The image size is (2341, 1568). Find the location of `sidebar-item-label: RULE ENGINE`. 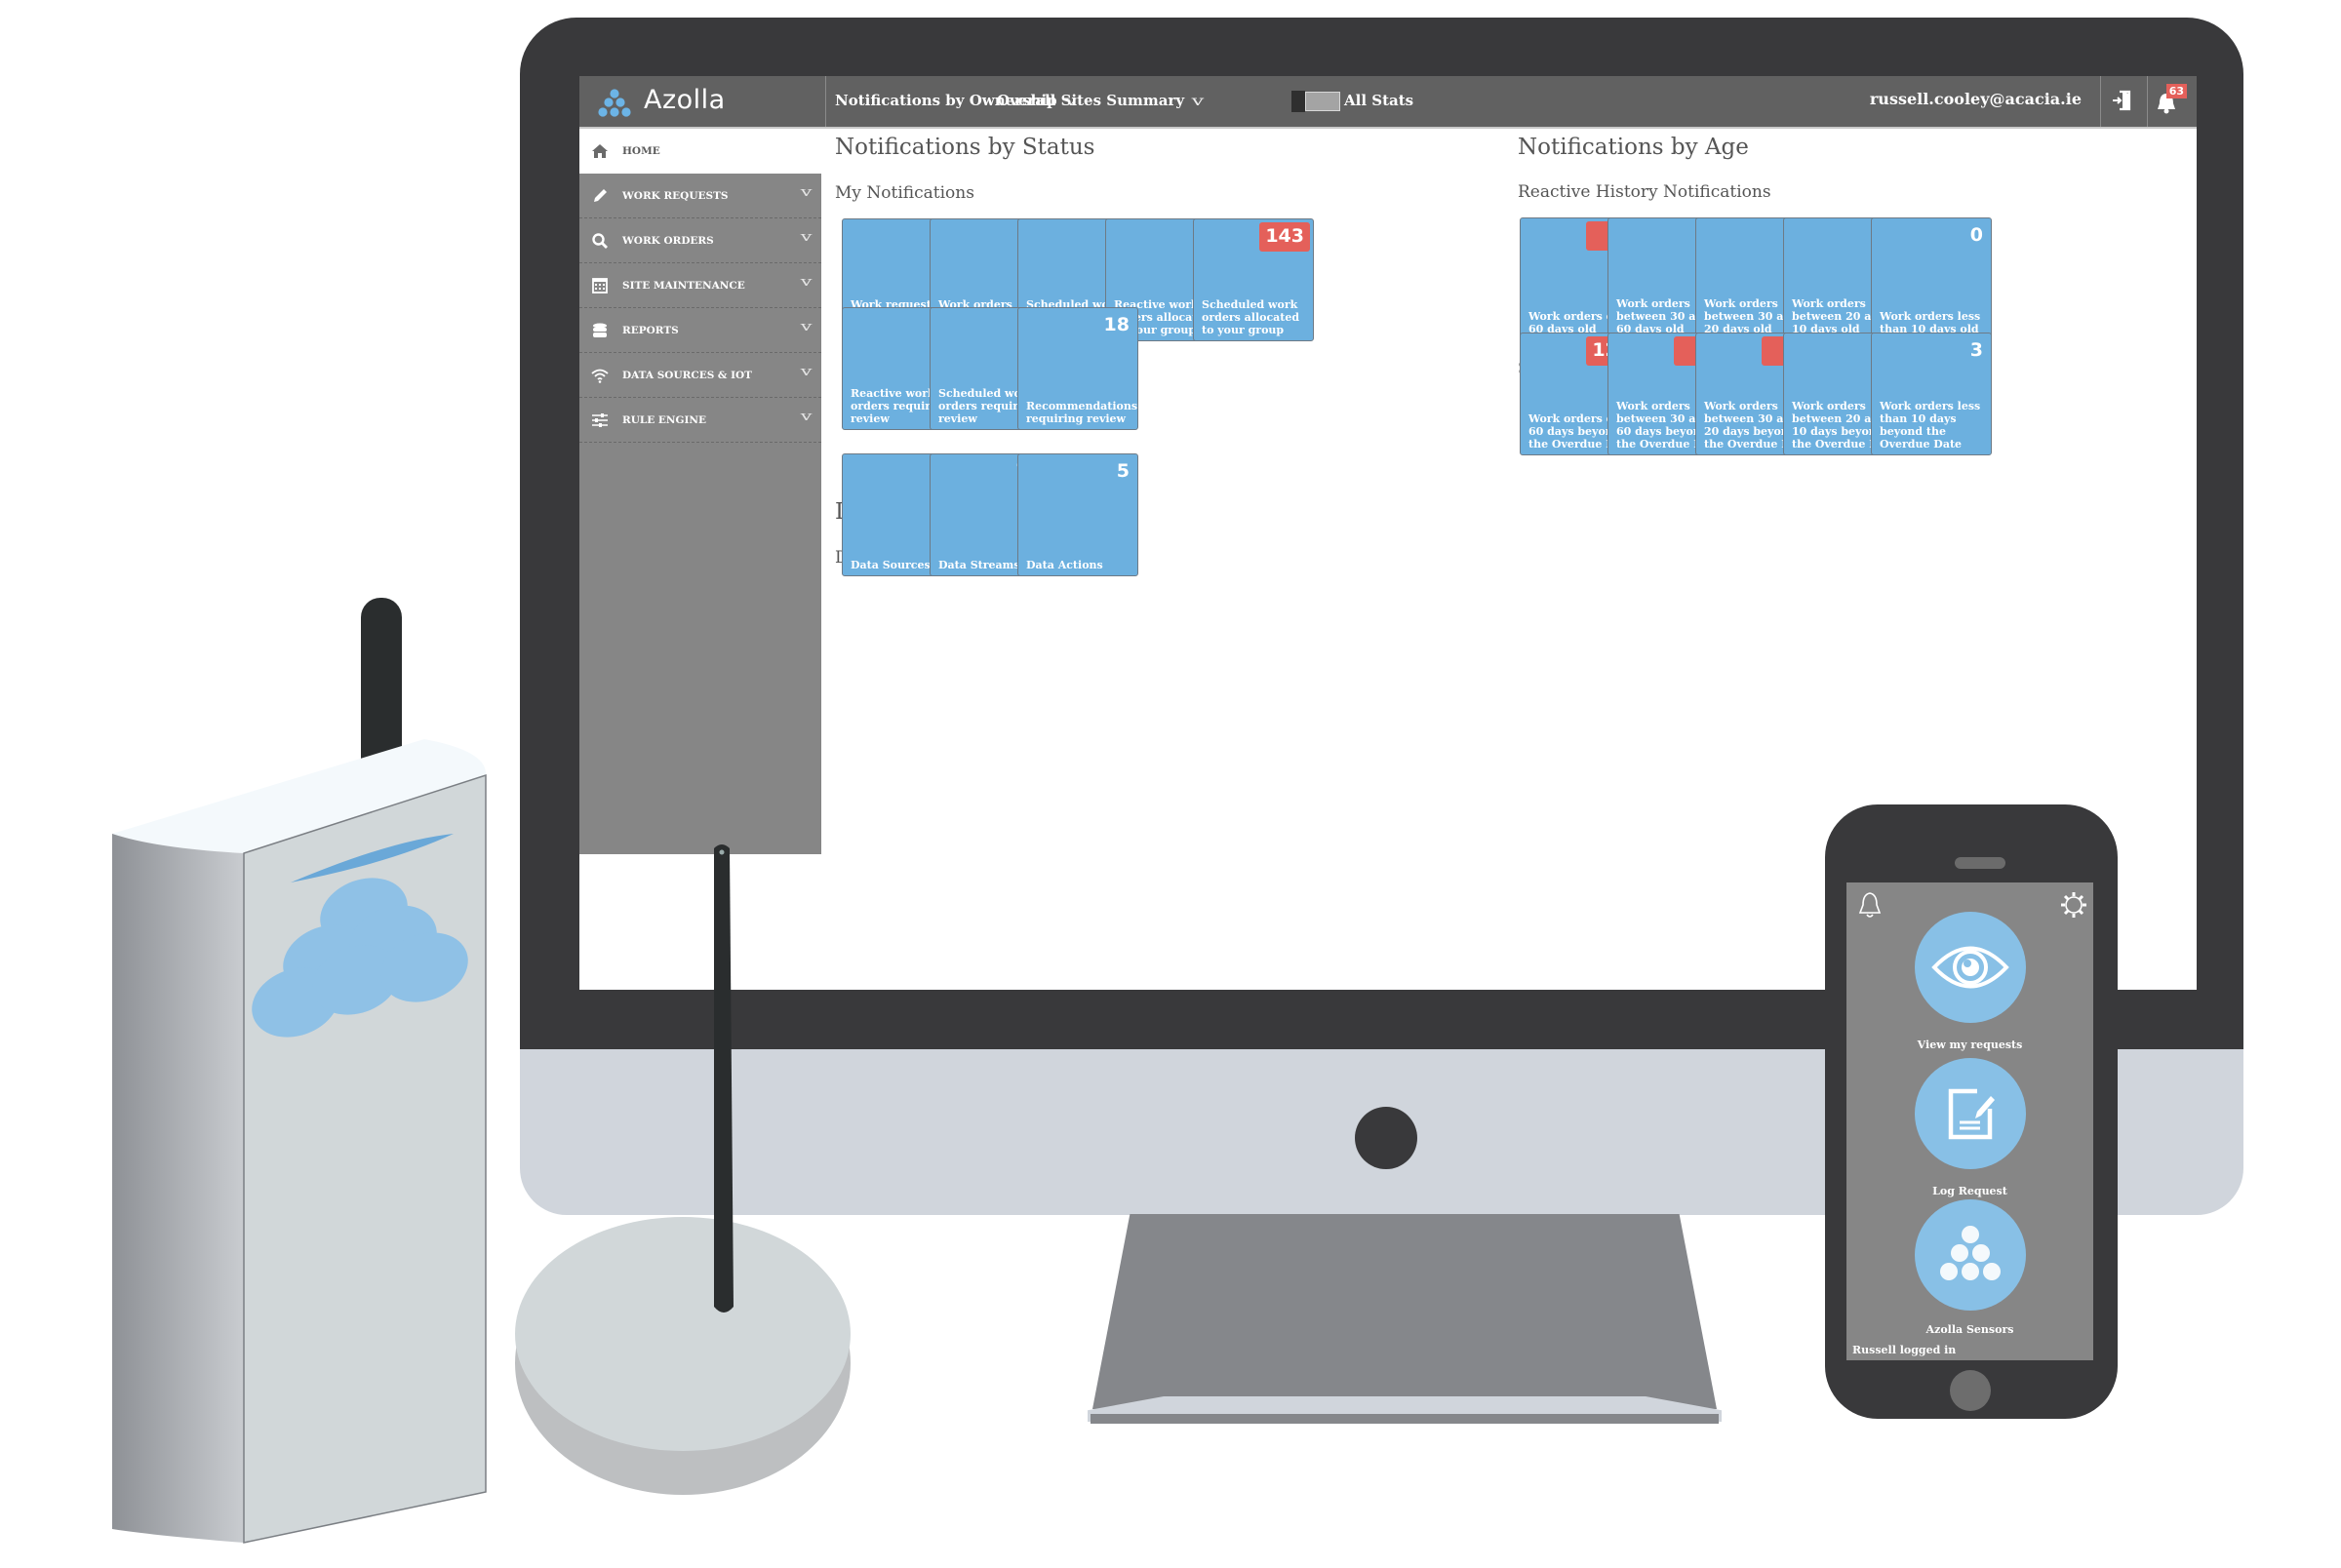

sidebar-item-label: RULE ENGINE is located at coordinates (664, 419).